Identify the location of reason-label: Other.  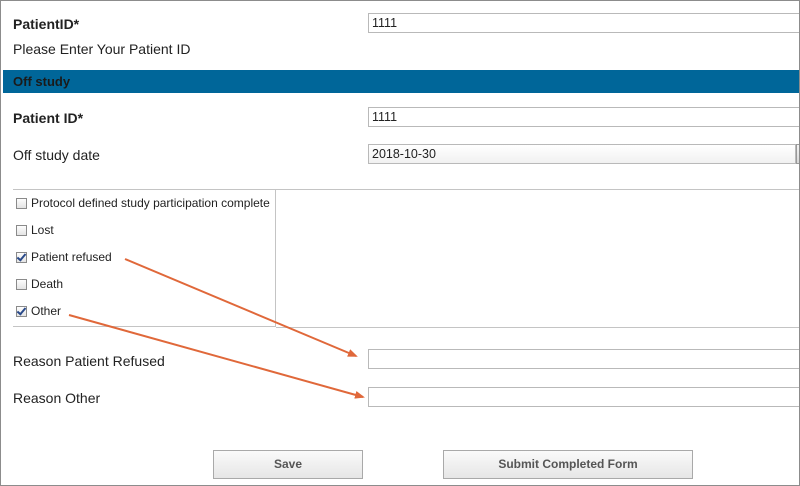
(46, 311).